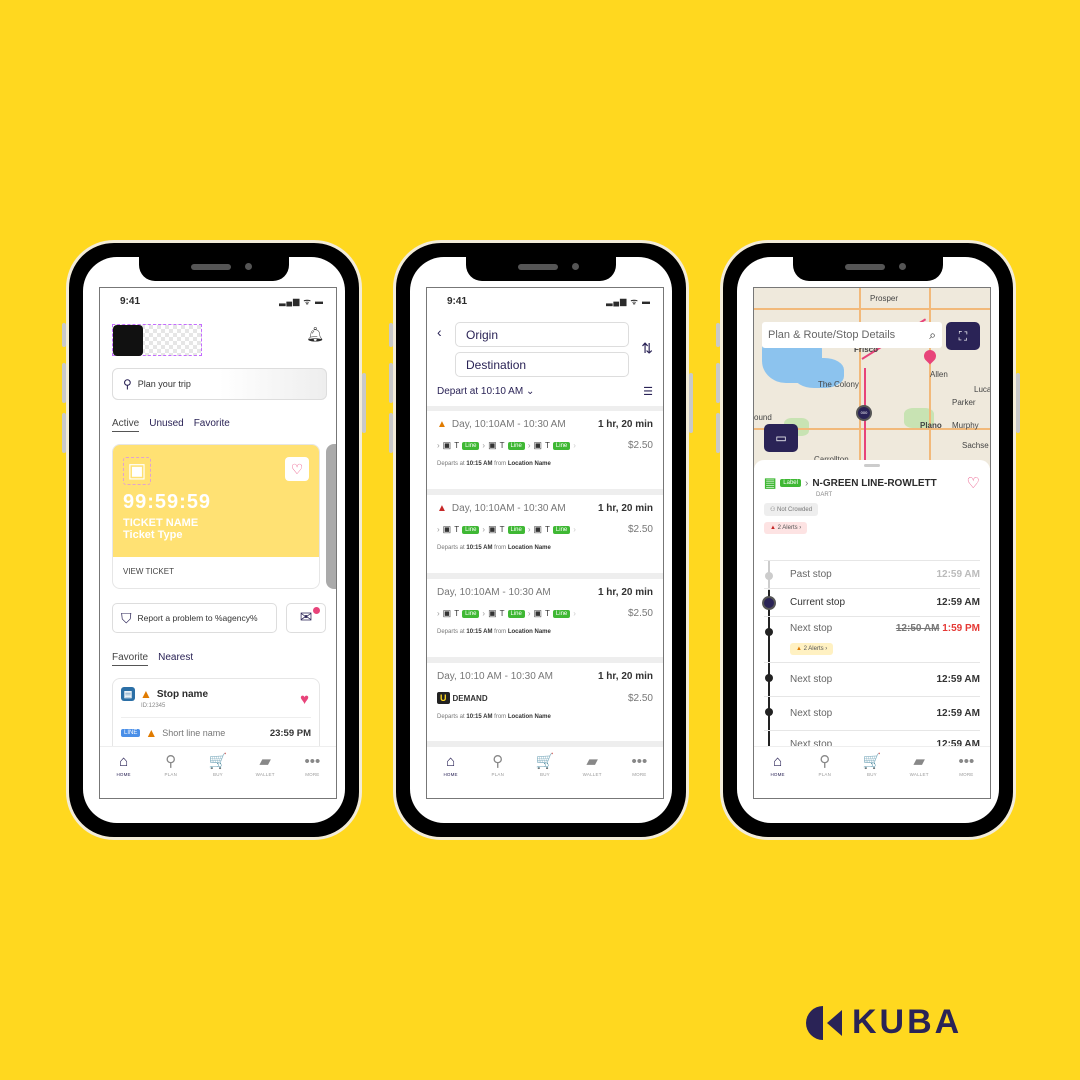 The height and width of the screenshot is (1080, 1080). I want to click on route-label-badge: Label, so click(790, 483).